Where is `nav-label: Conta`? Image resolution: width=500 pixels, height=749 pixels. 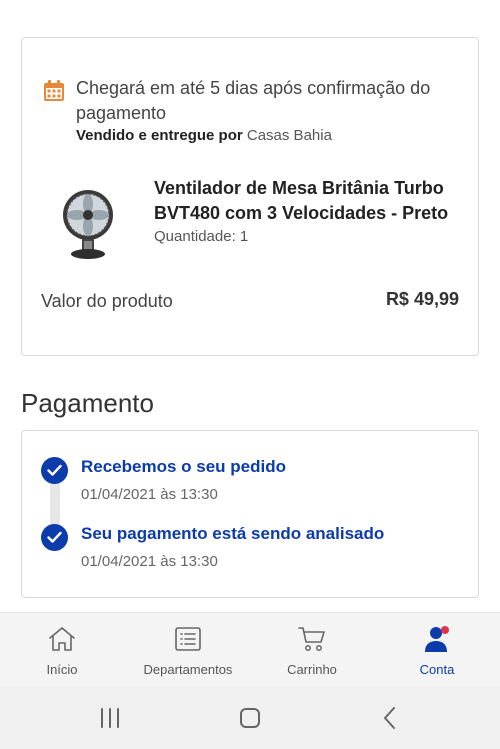
nav-label: Conta is located at coordinates (437, 669).